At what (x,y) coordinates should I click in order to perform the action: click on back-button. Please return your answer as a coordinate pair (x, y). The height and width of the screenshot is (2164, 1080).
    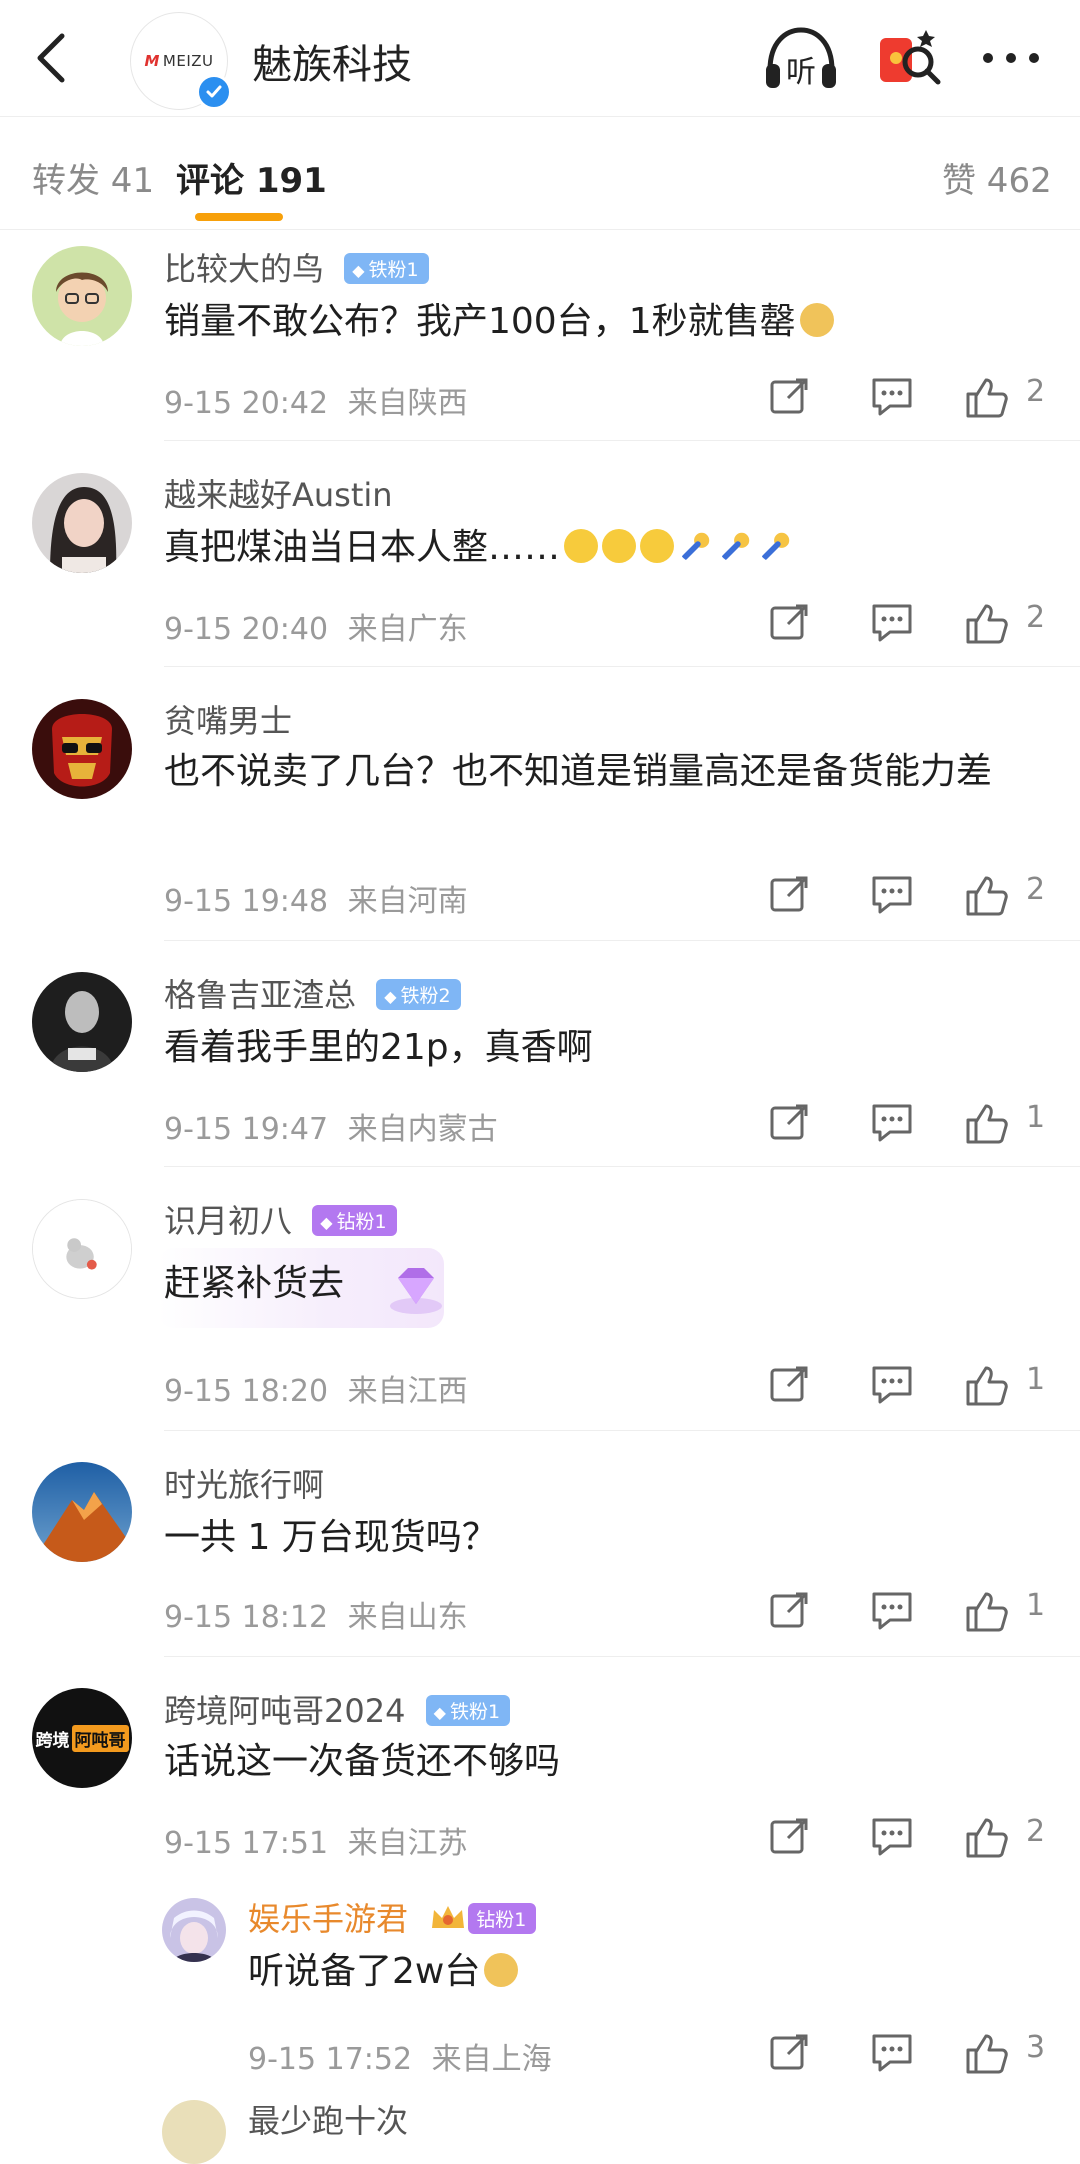
    Looking at the image, I should click on (55, 58).